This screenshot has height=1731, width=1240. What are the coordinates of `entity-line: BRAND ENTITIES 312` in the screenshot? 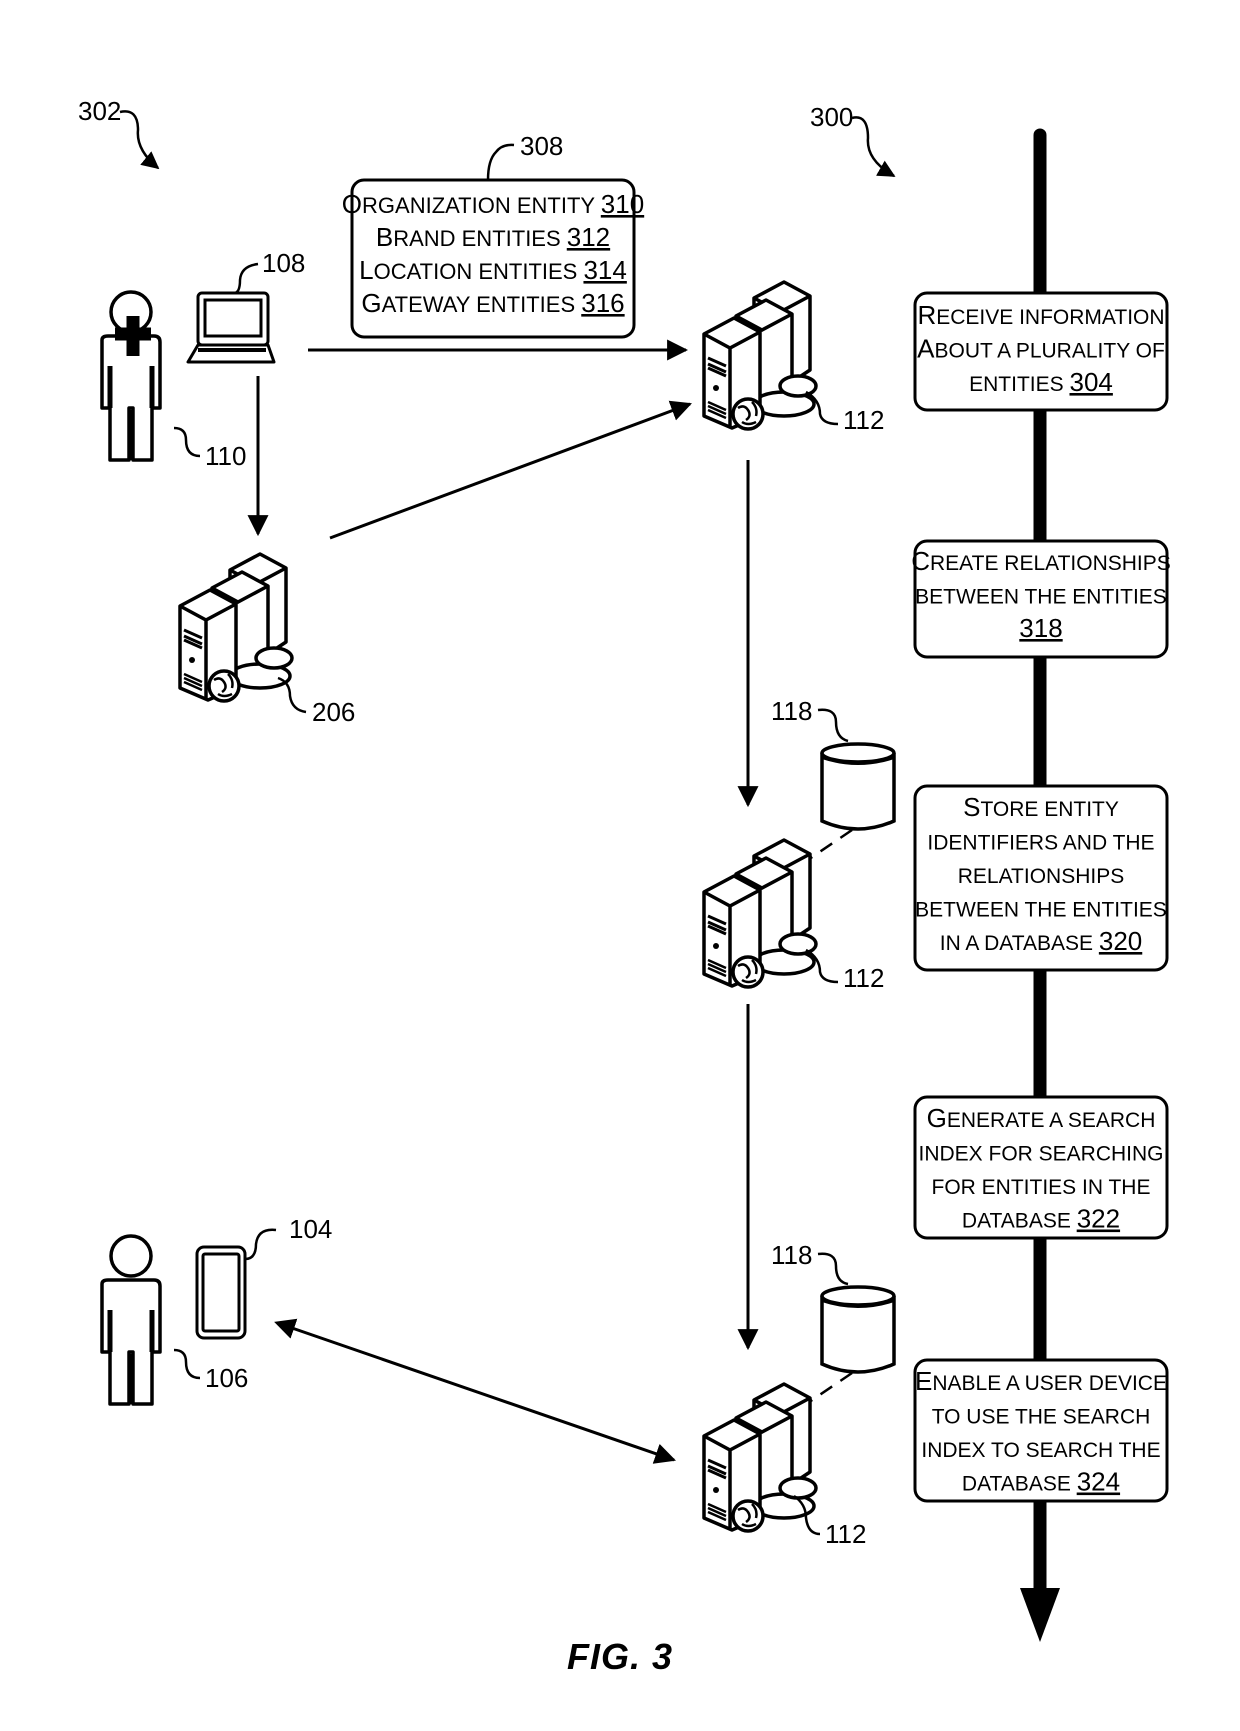 It's located at (493, 237).